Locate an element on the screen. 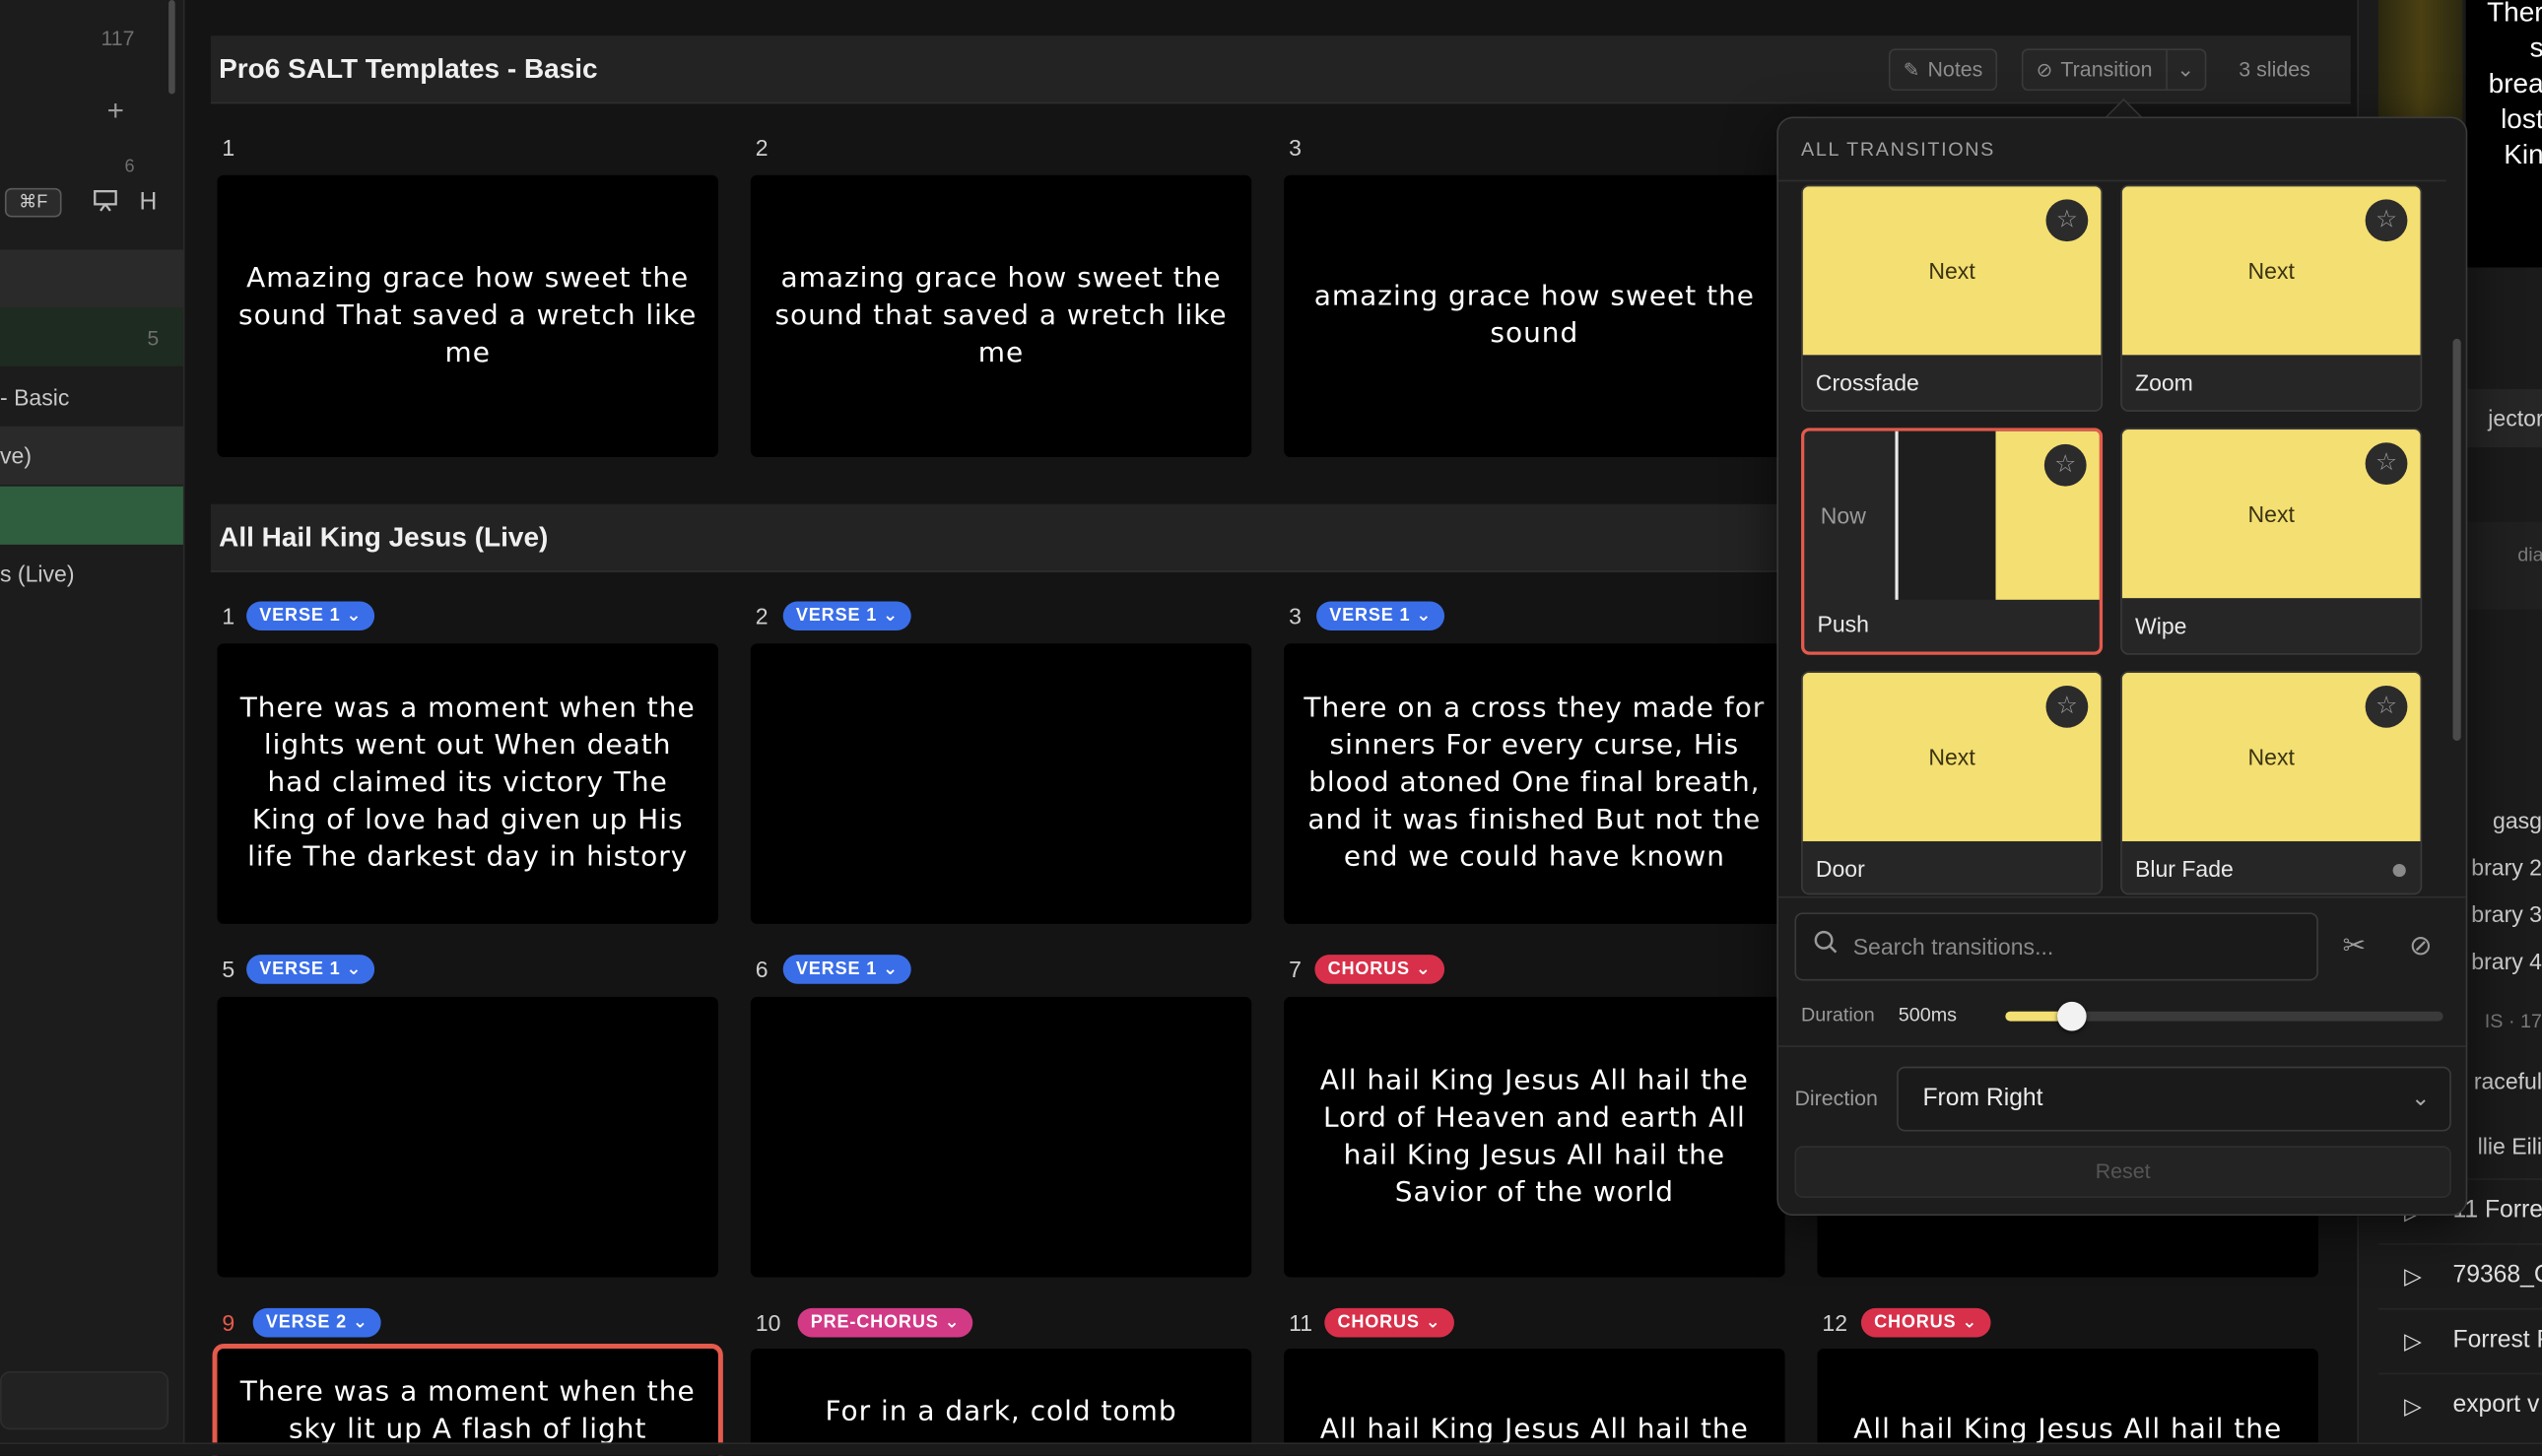  sidebar-item-live-2: s (Live) is located at coordinates (37, 573).